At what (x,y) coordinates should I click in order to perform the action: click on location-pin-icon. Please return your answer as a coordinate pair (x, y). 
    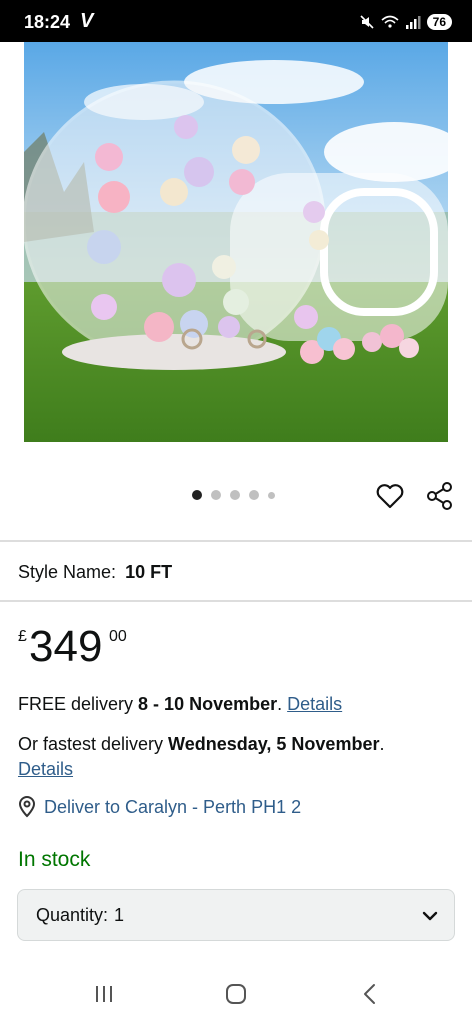
    Looking at the image, I should click on (27, 807).